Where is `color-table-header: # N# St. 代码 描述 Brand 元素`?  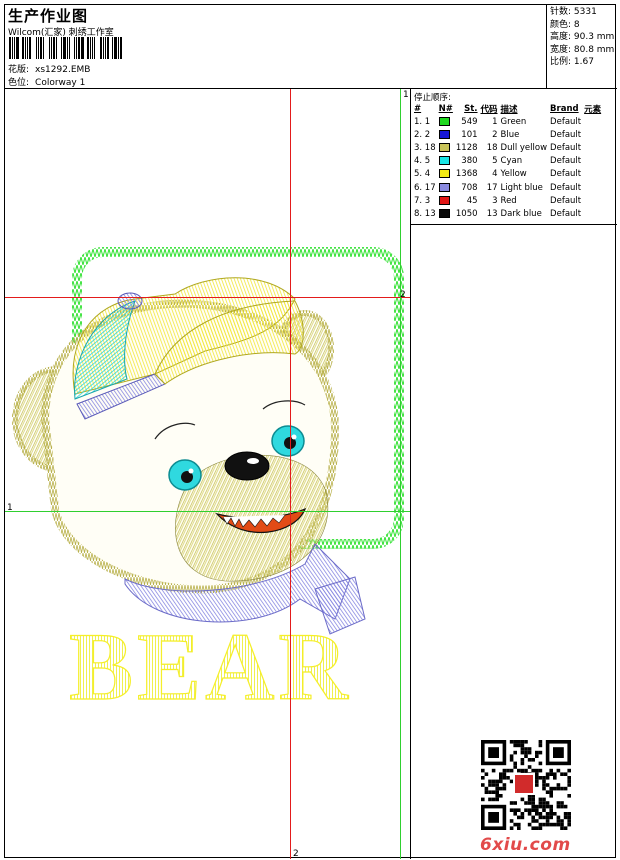 color-table-header: # N# St. 代码 描述 Brand 元素 is located at coordinates (509, 108).